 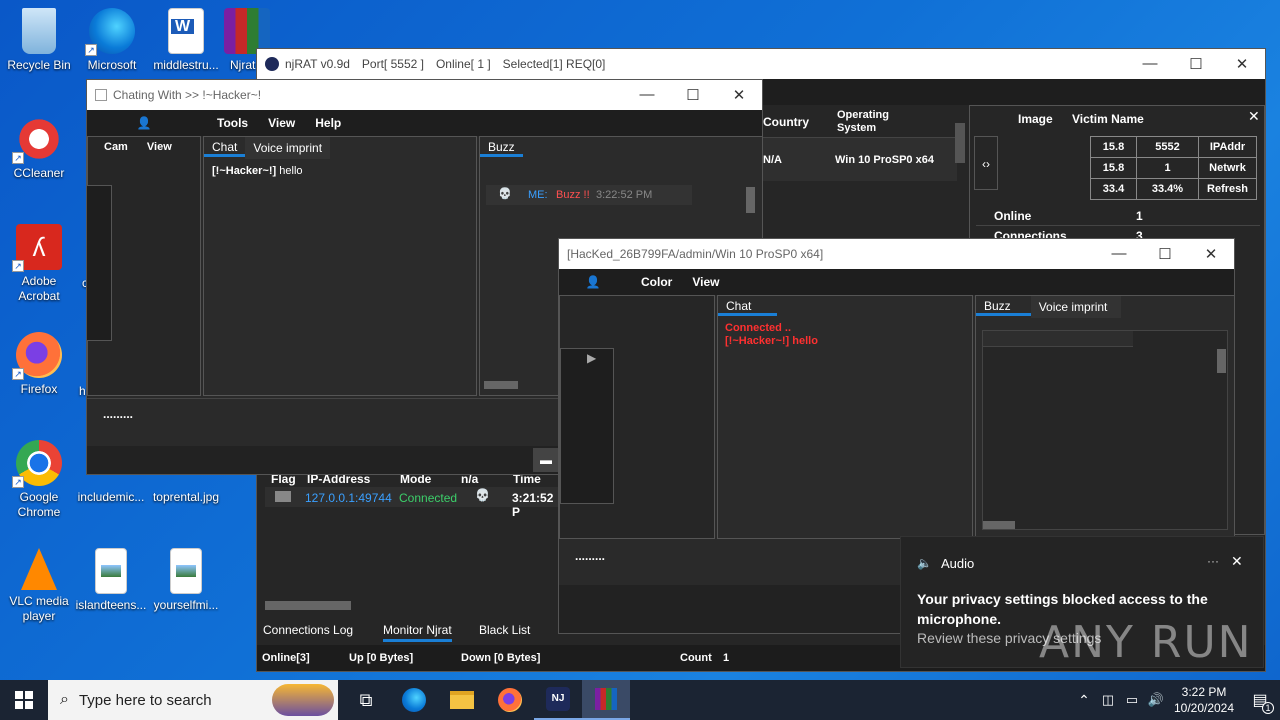 What do you see at coordinates (366, 700) in the screenshot?
I see `task-view-icon: ⧉` at bounding box center [366, 700].